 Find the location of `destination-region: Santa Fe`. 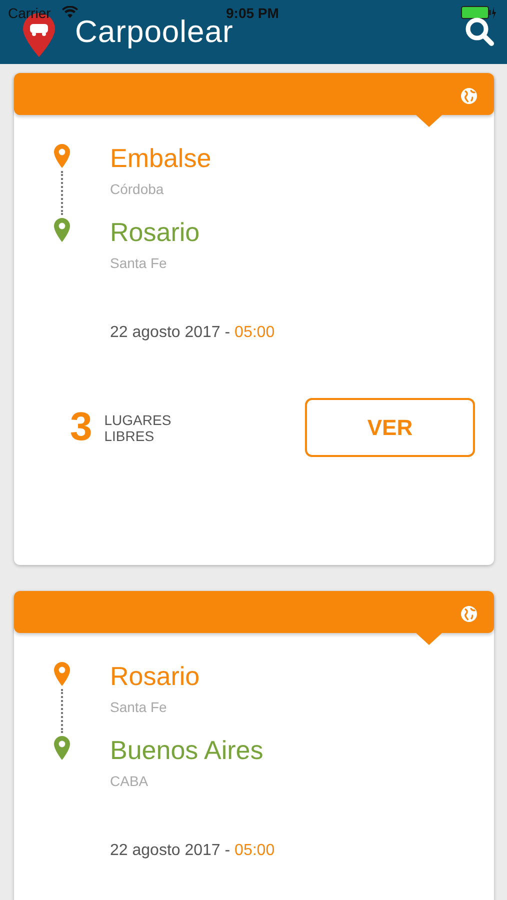

destination-region: Santa Fe is located at coordinates (139, 263).